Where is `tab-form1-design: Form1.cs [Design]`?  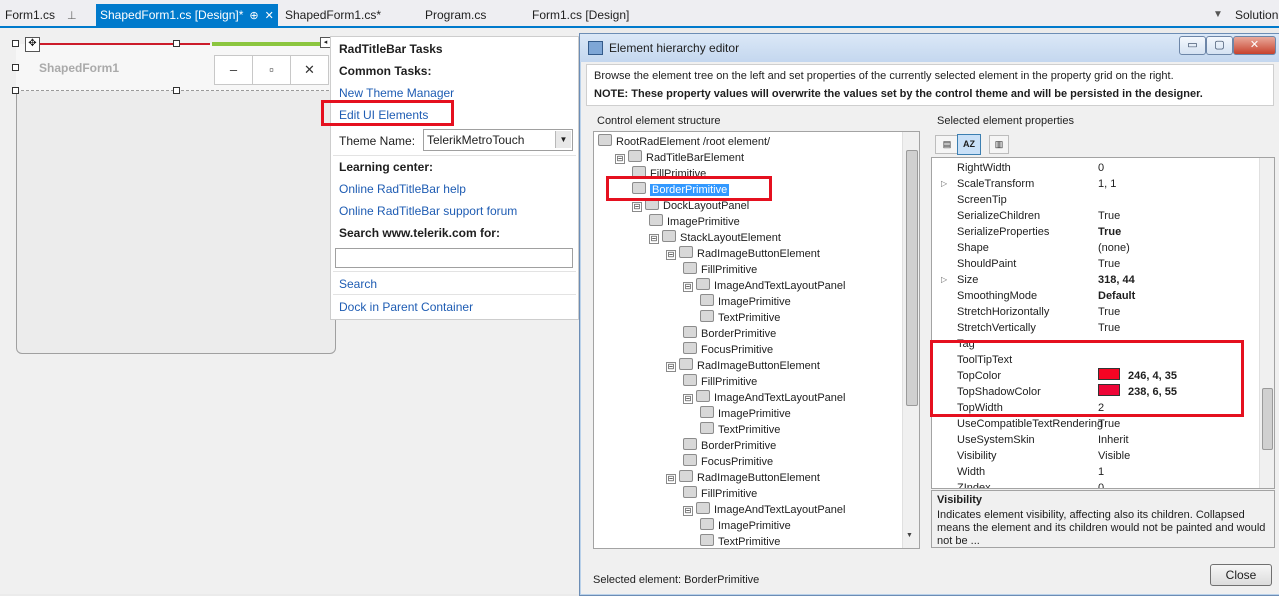 tab-form1-design: Form1.cs [Design] is located at coordinates (580, 15).